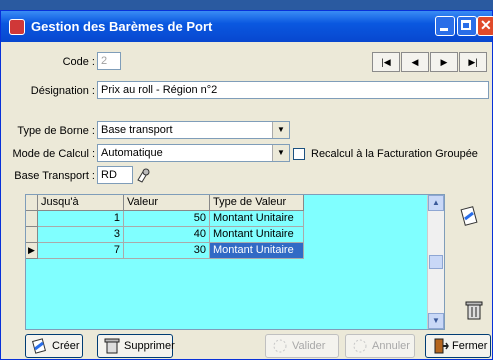 The height and width of the screenshot is (360, 493). What do you see at coordinates (360, 346) in the screenshot?
I see `cancel-icon` at bounding box center [360, 346].